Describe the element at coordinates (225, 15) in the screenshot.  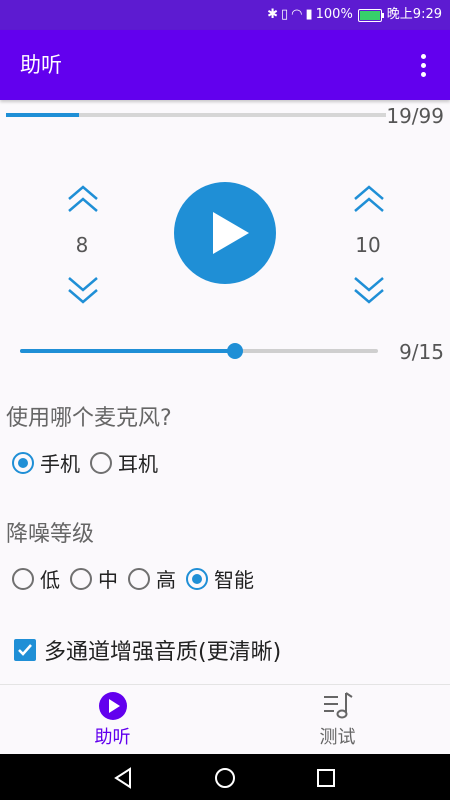
I see `status-bar: ✱ ▯ ◠ ▮ 100% 晚上9:29` at that location.